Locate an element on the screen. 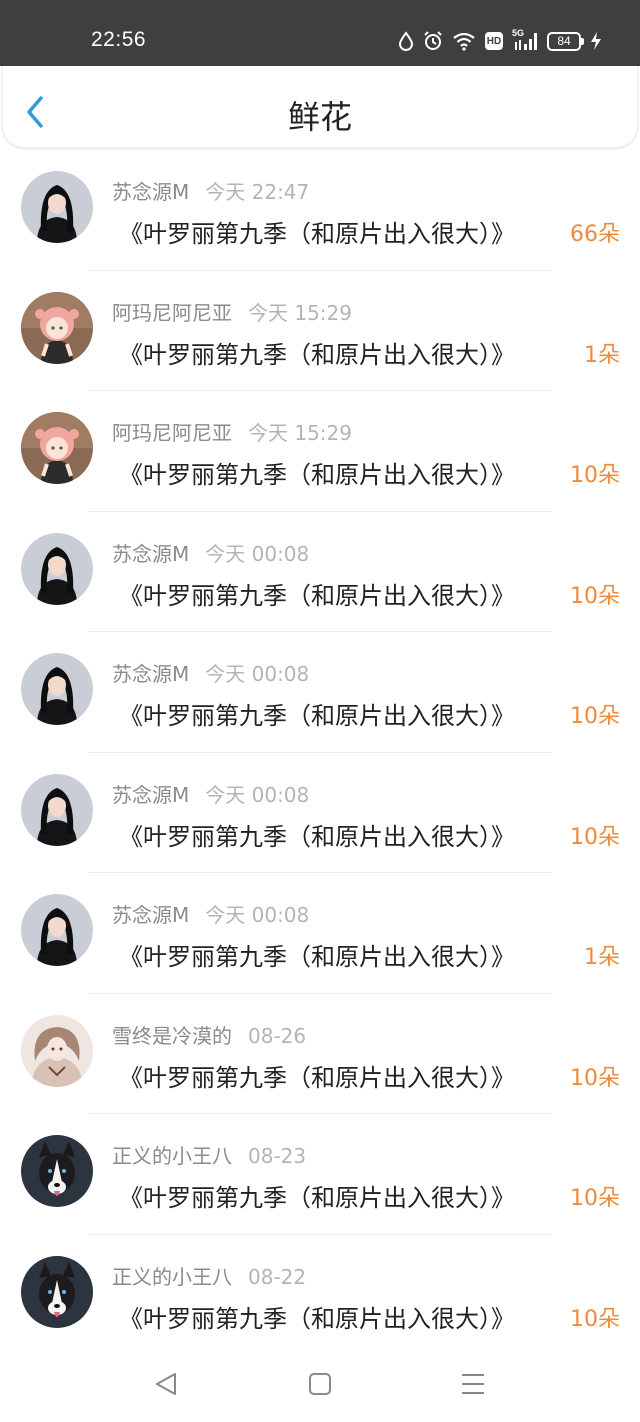  sender: 雪终是冷漠的 08-26 is located at coordinates (209, 1034).